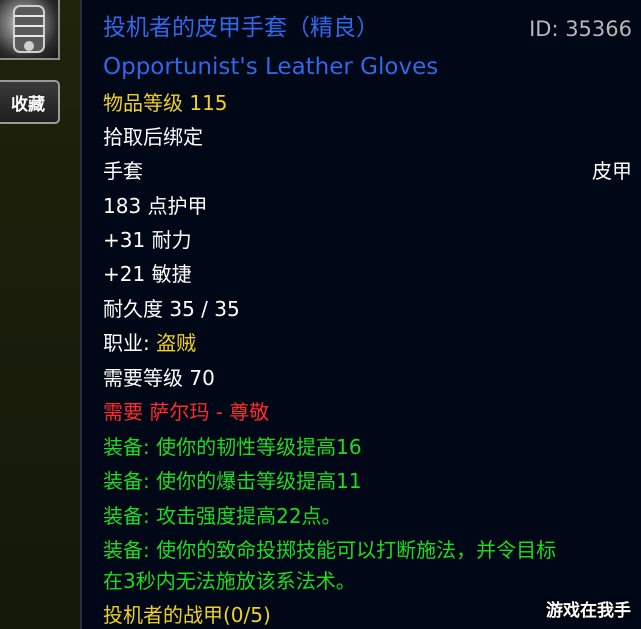 The height and width of the screenshot is (629, 641). Describe the element at coordinates (153, 137) in the screenshot. I see `bind-type: 拾取后绑定` at that location.